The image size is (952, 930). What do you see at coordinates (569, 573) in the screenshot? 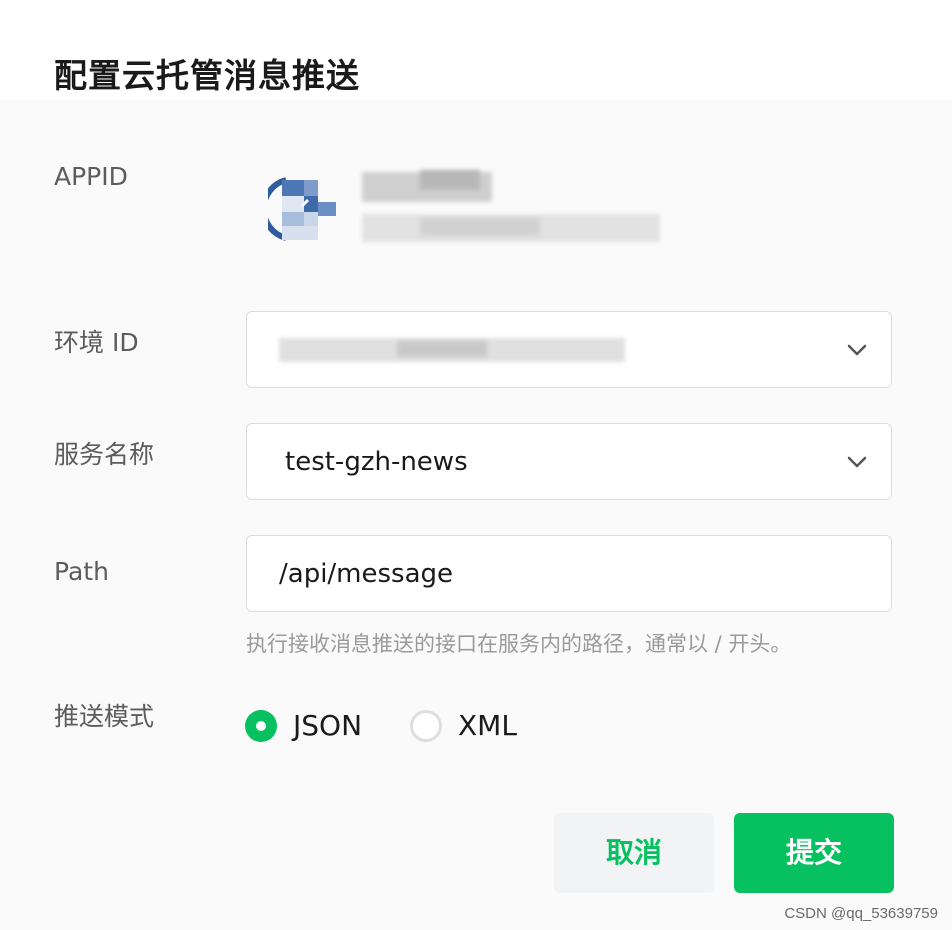
I see `path-input: /api/message` at bounding box center [569, 573].